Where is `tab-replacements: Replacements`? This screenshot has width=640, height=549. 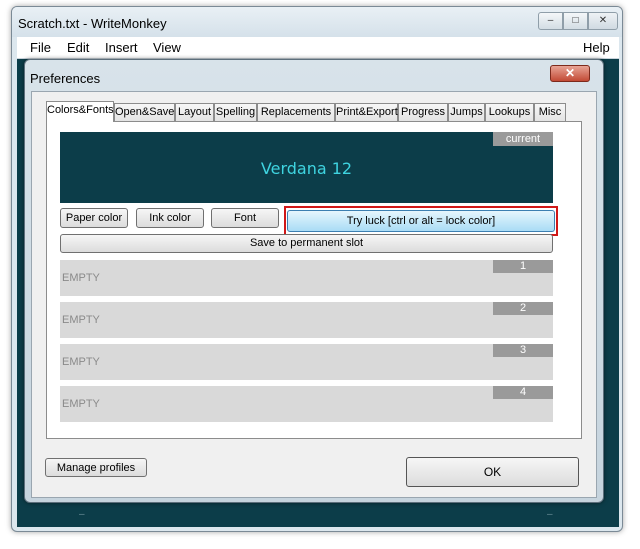
tab-replacements: Replacements is located at coordinates (296, 112).